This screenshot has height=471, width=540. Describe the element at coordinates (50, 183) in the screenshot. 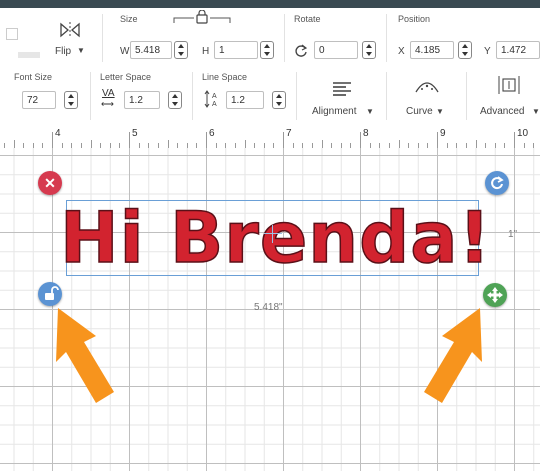

I see `delete-handle-icon: ✕` at that location.